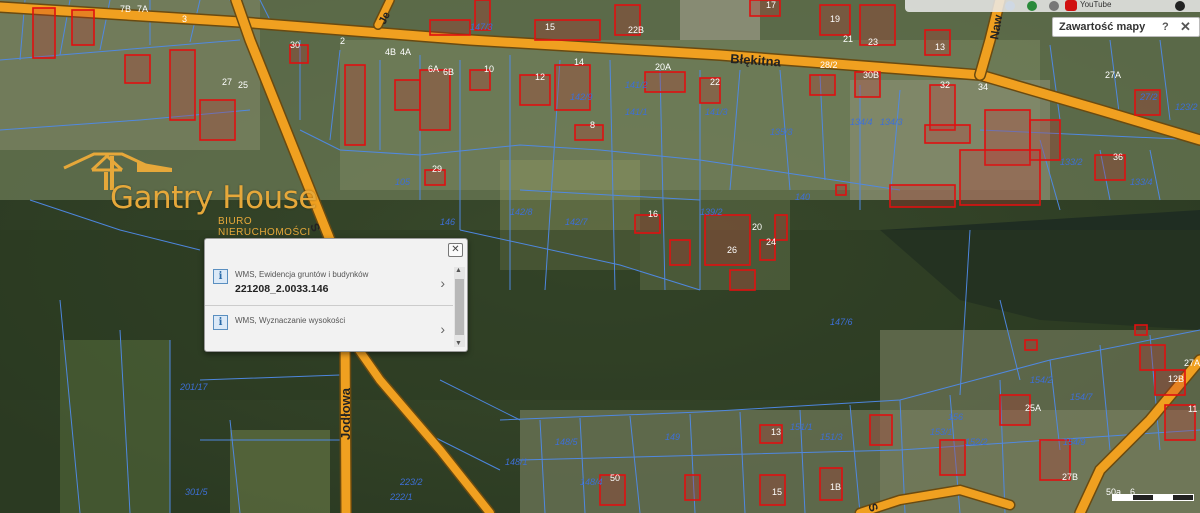 Image resolution: width=1200 pixels, height=513 pixels. I want to click on building-number-label: 11, so click(1192, 409).